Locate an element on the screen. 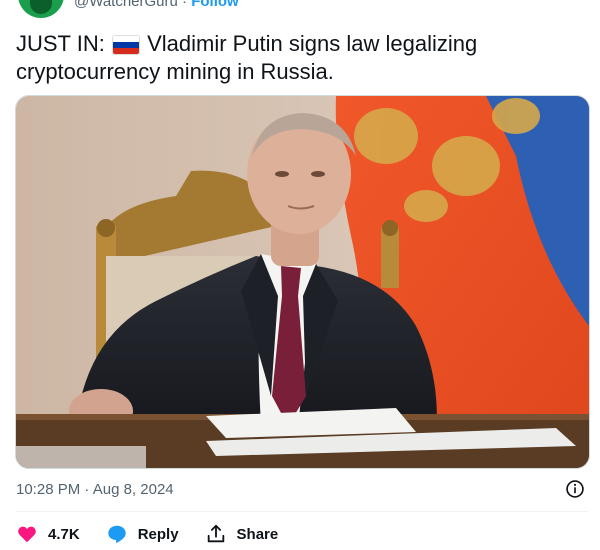 The height and width of the screenshot is (550, 600). divider is located at coordinates (302, 511).